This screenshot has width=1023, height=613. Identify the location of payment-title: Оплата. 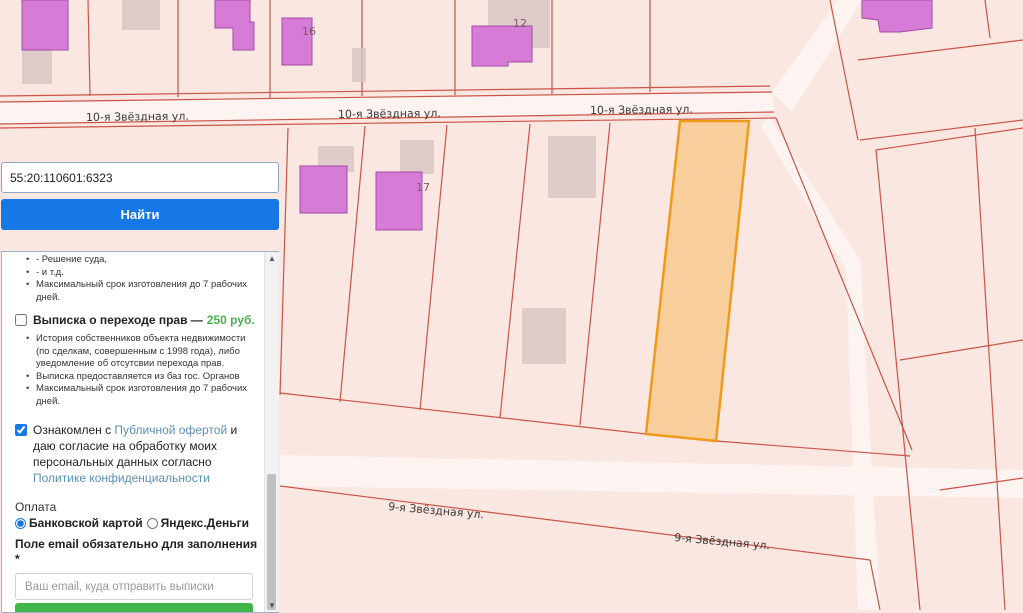
(36, 507).